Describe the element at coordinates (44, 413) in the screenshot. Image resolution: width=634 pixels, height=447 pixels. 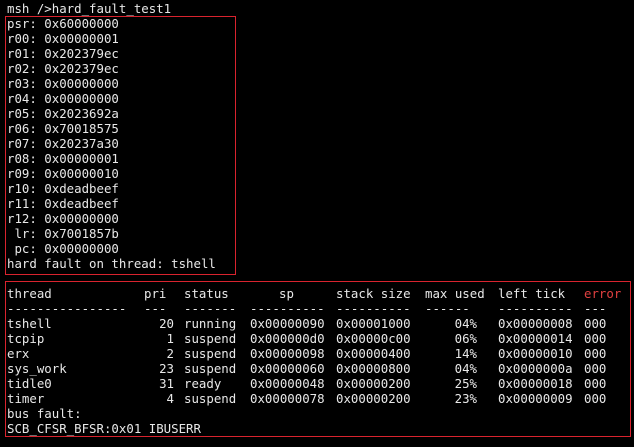
I see `bus-fault-label: bus fault:` at that location.